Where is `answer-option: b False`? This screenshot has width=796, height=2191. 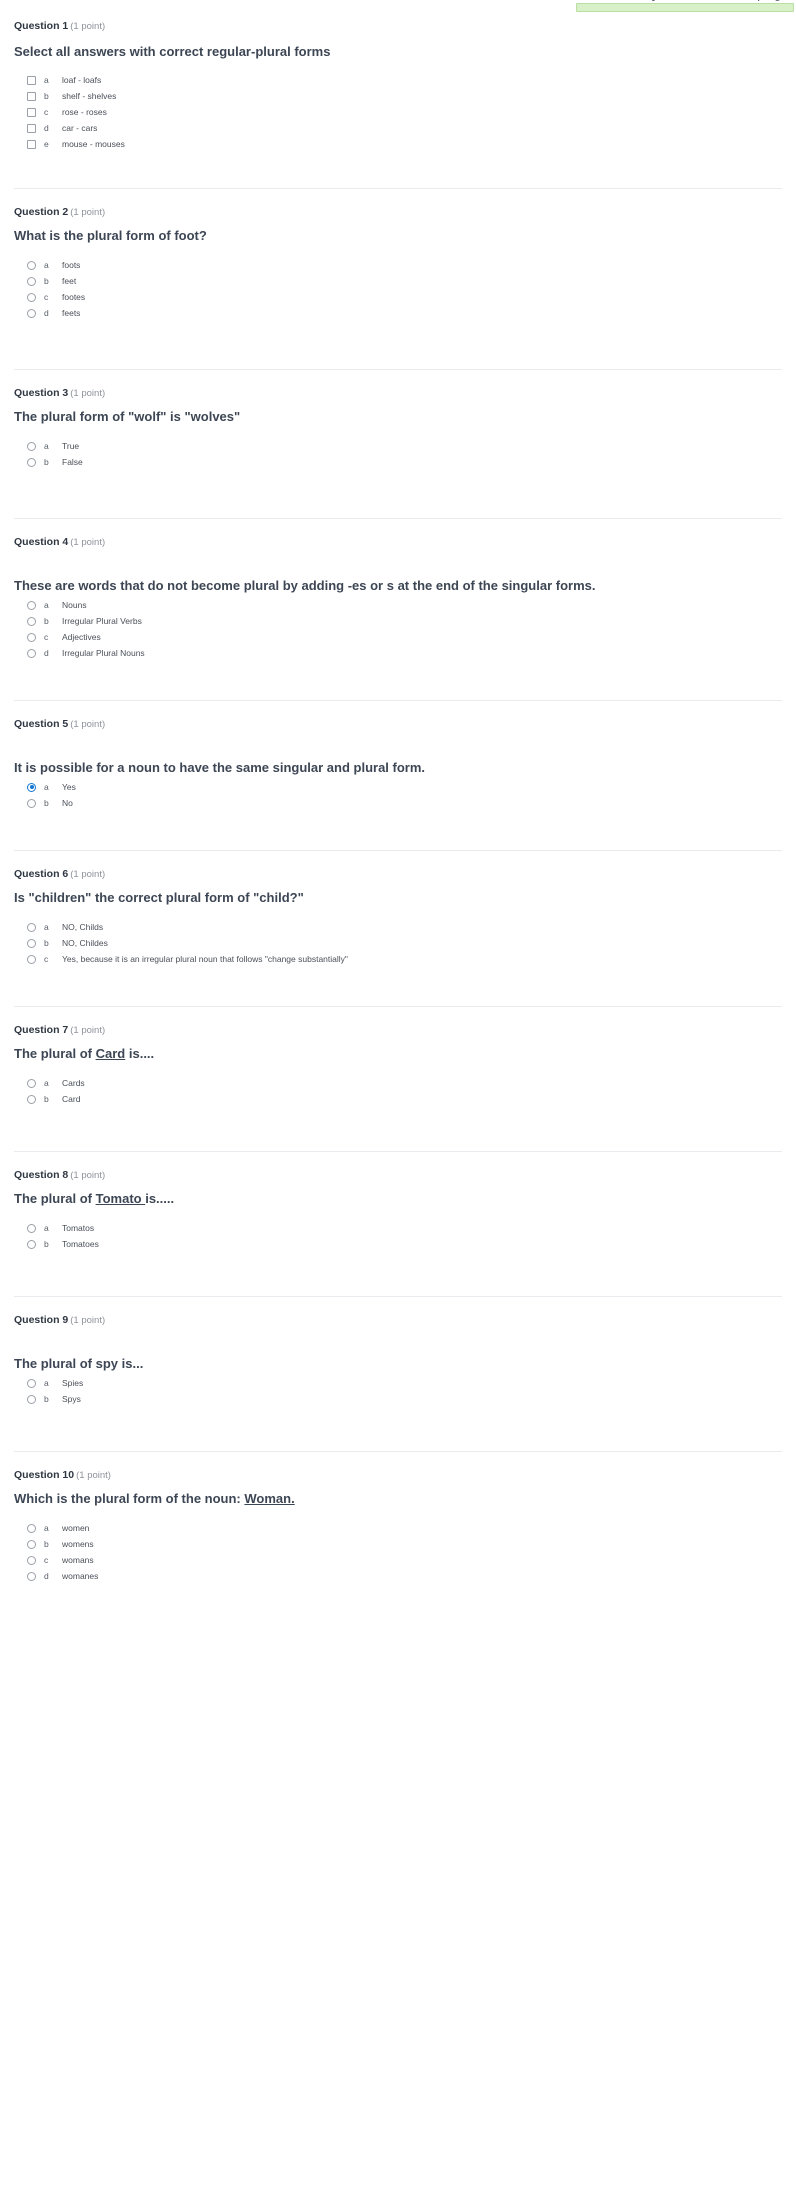 answer-option: b False is located at coordinates (398, 462).